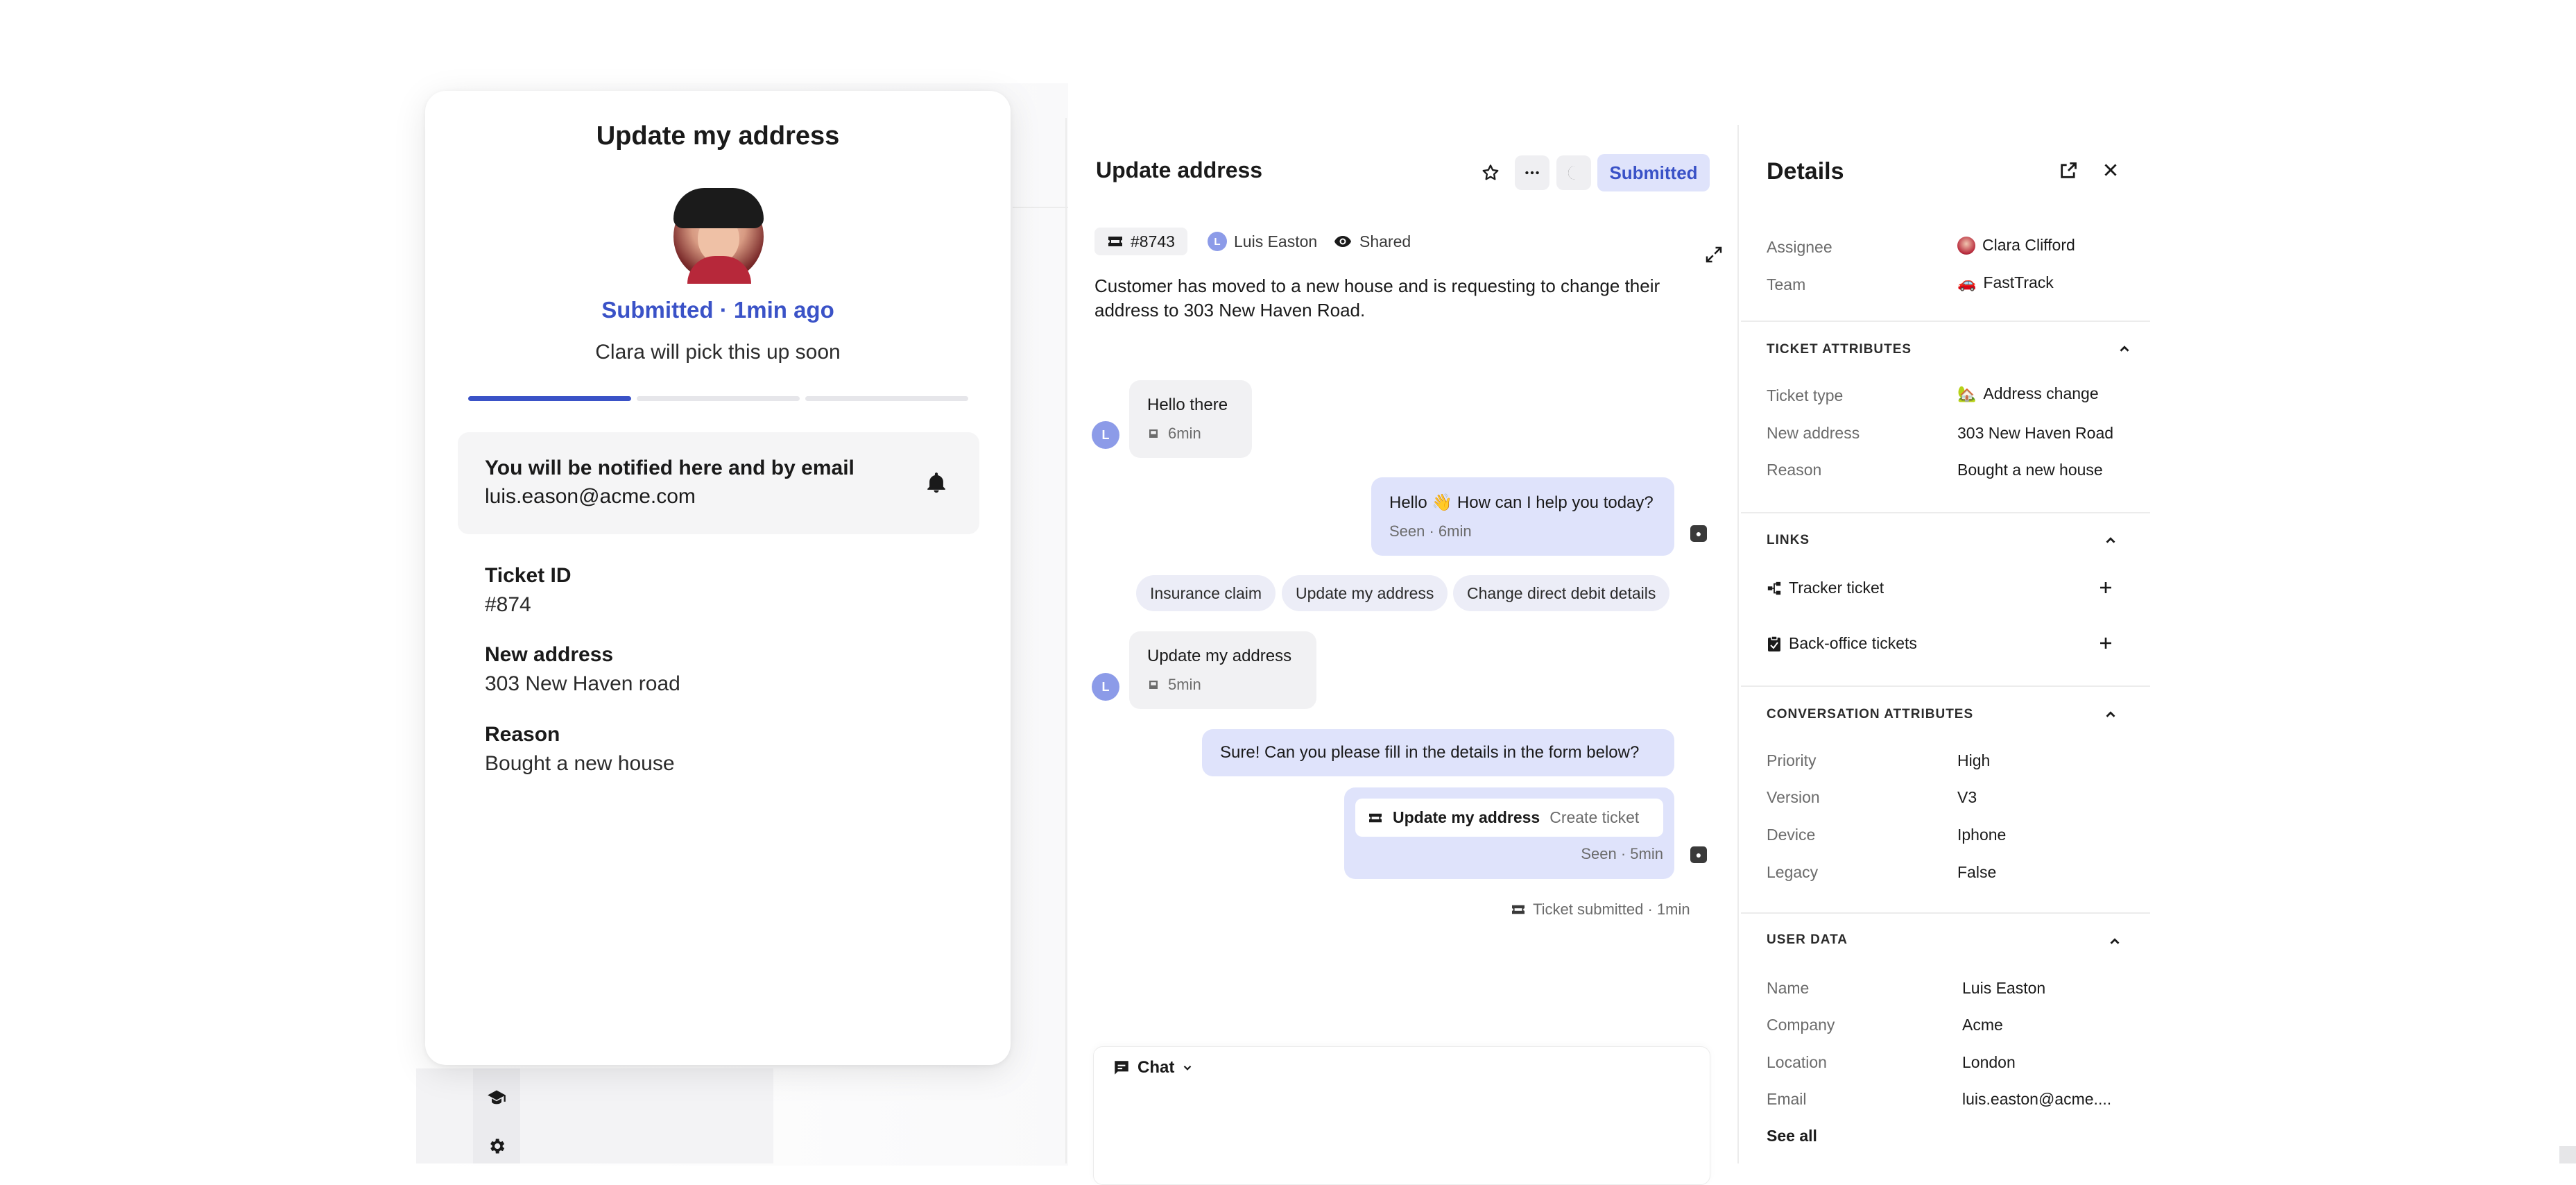 The height and width of the screenshot is (1185, 2576). What do you see at coordinates (717, 310) in the screenshot?
I see `ticket-status: Submitted · 1min ago` at bounding box center [717, 310].